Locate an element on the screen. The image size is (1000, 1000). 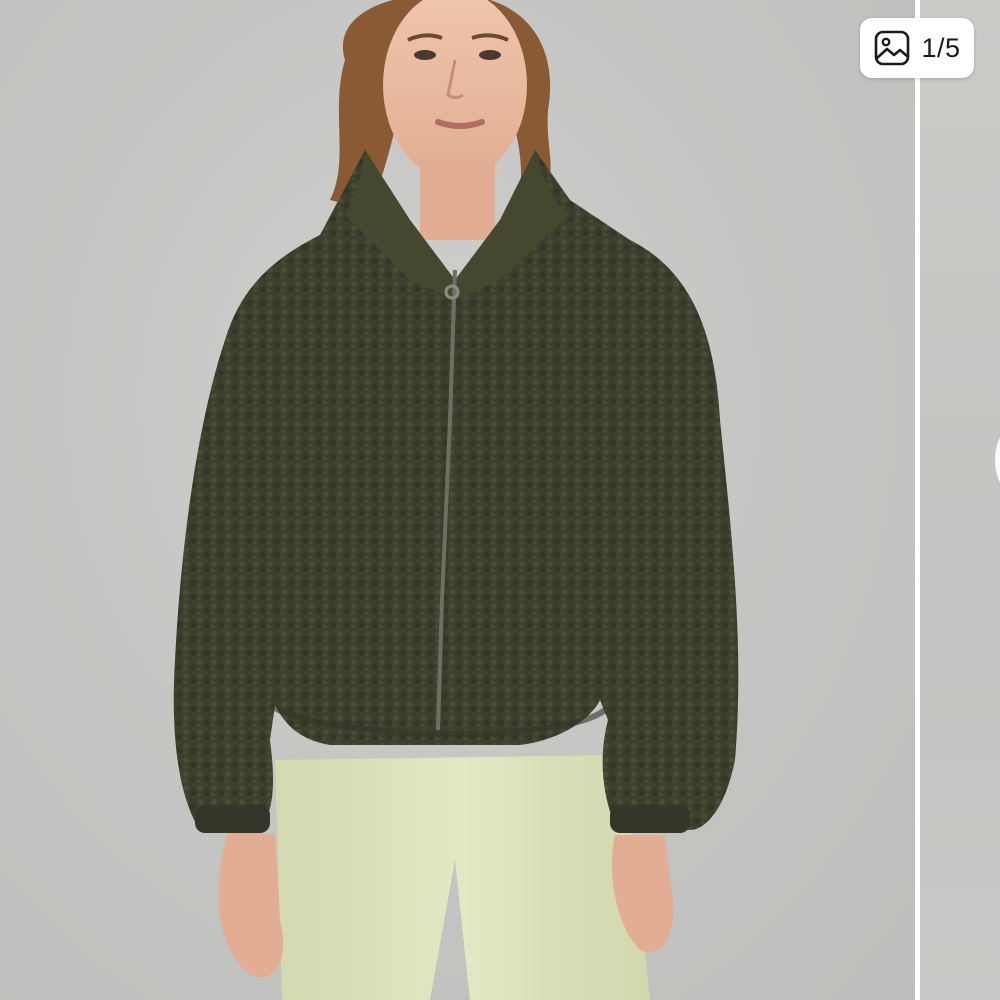
gallery-image-icon is located at coordinates (892, 48).